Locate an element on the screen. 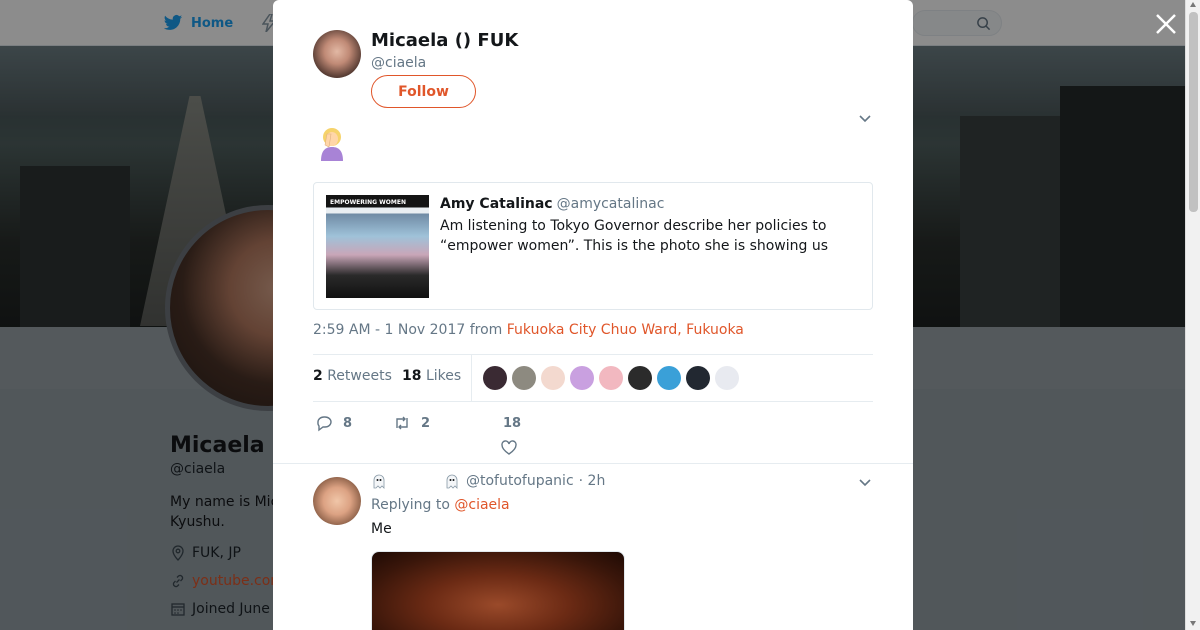  likes-stat: 18 Likes is located at coordinates (431, 376).